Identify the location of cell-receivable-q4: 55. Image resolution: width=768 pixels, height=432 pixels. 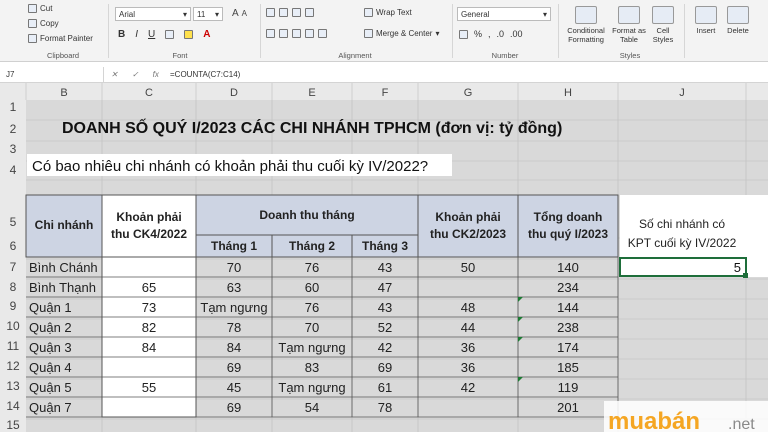
(149, 387).